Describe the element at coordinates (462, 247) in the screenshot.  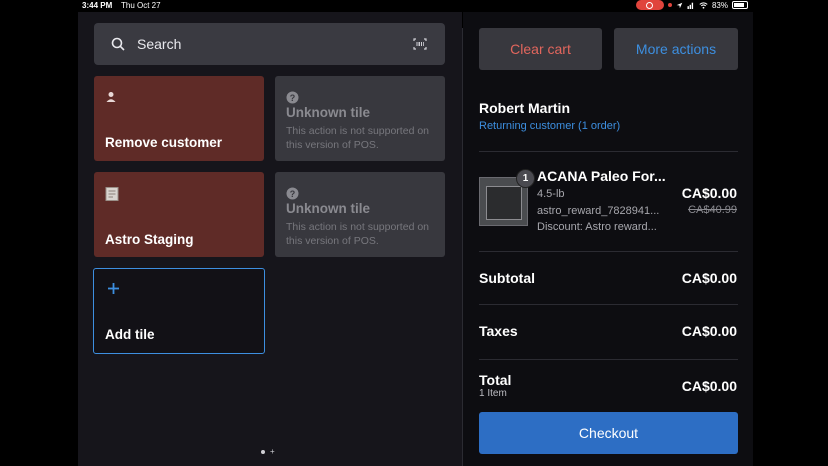
I see `panel-divider` at that location.